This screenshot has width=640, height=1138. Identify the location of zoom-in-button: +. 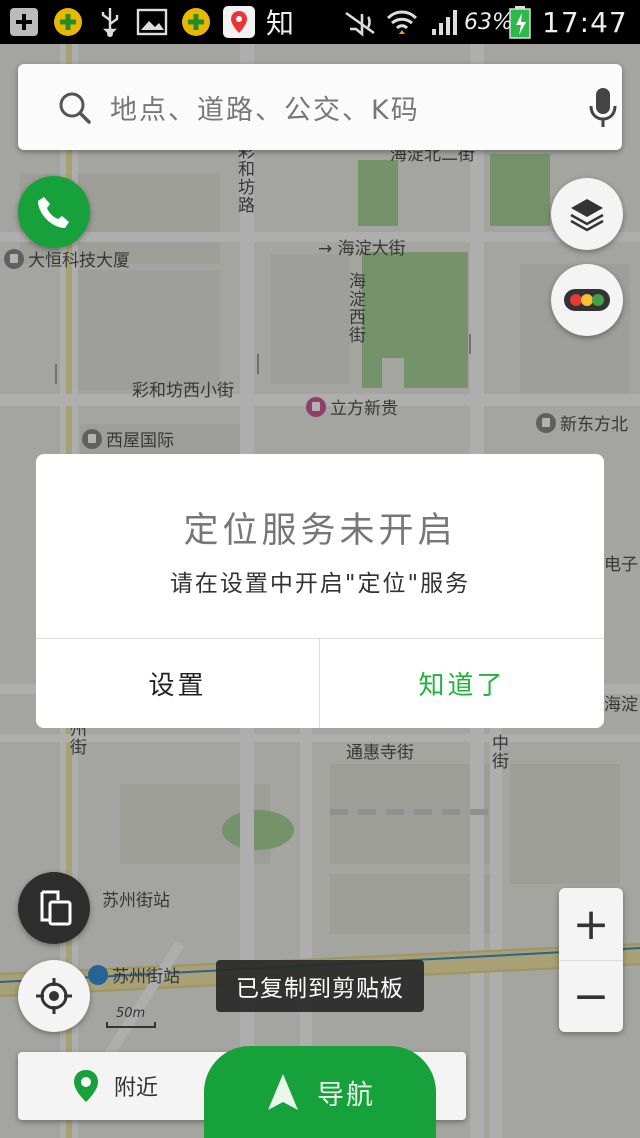
(591, 924).